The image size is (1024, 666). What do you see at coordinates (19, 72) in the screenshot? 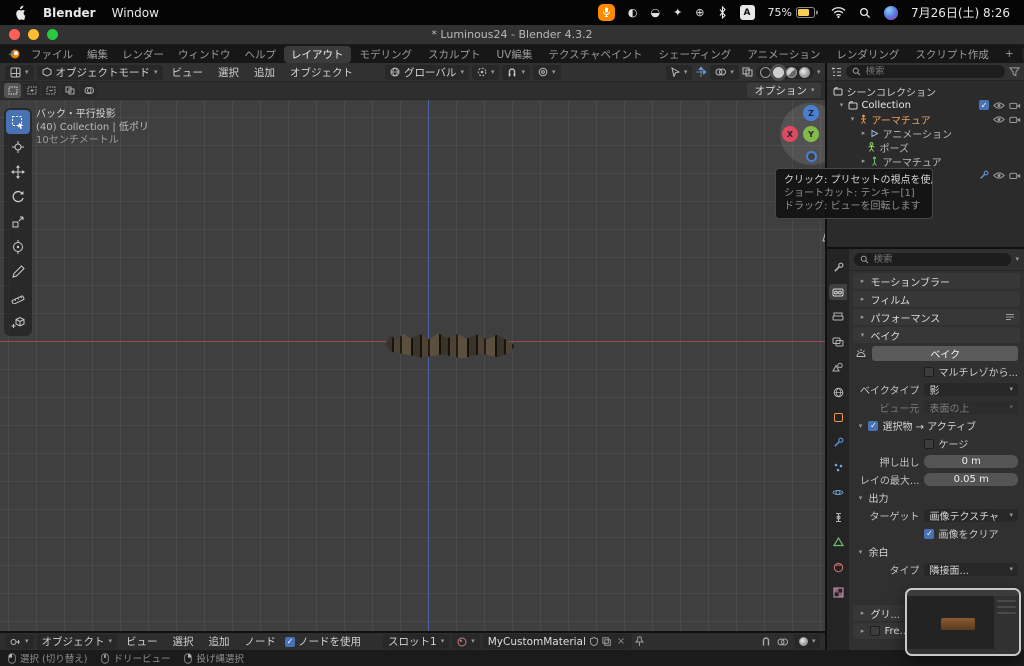
I see `editor-type-button: ▾` at bounding box center [19, 72].